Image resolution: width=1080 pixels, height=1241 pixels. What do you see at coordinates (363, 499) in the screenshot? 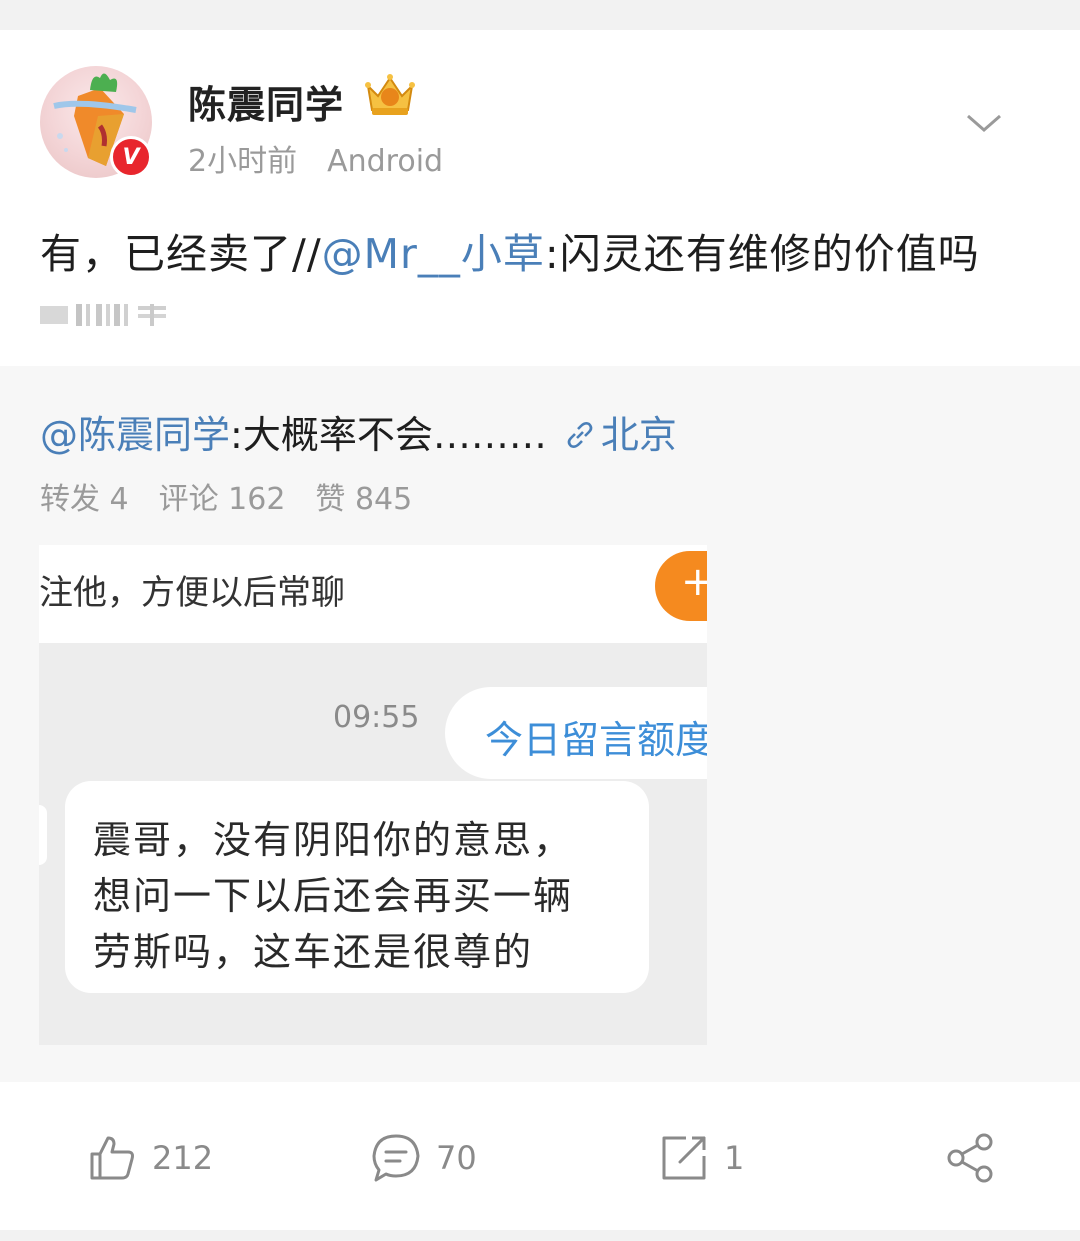
I see `repost-like-count: 赞 845` at bounding box center [363, 499].